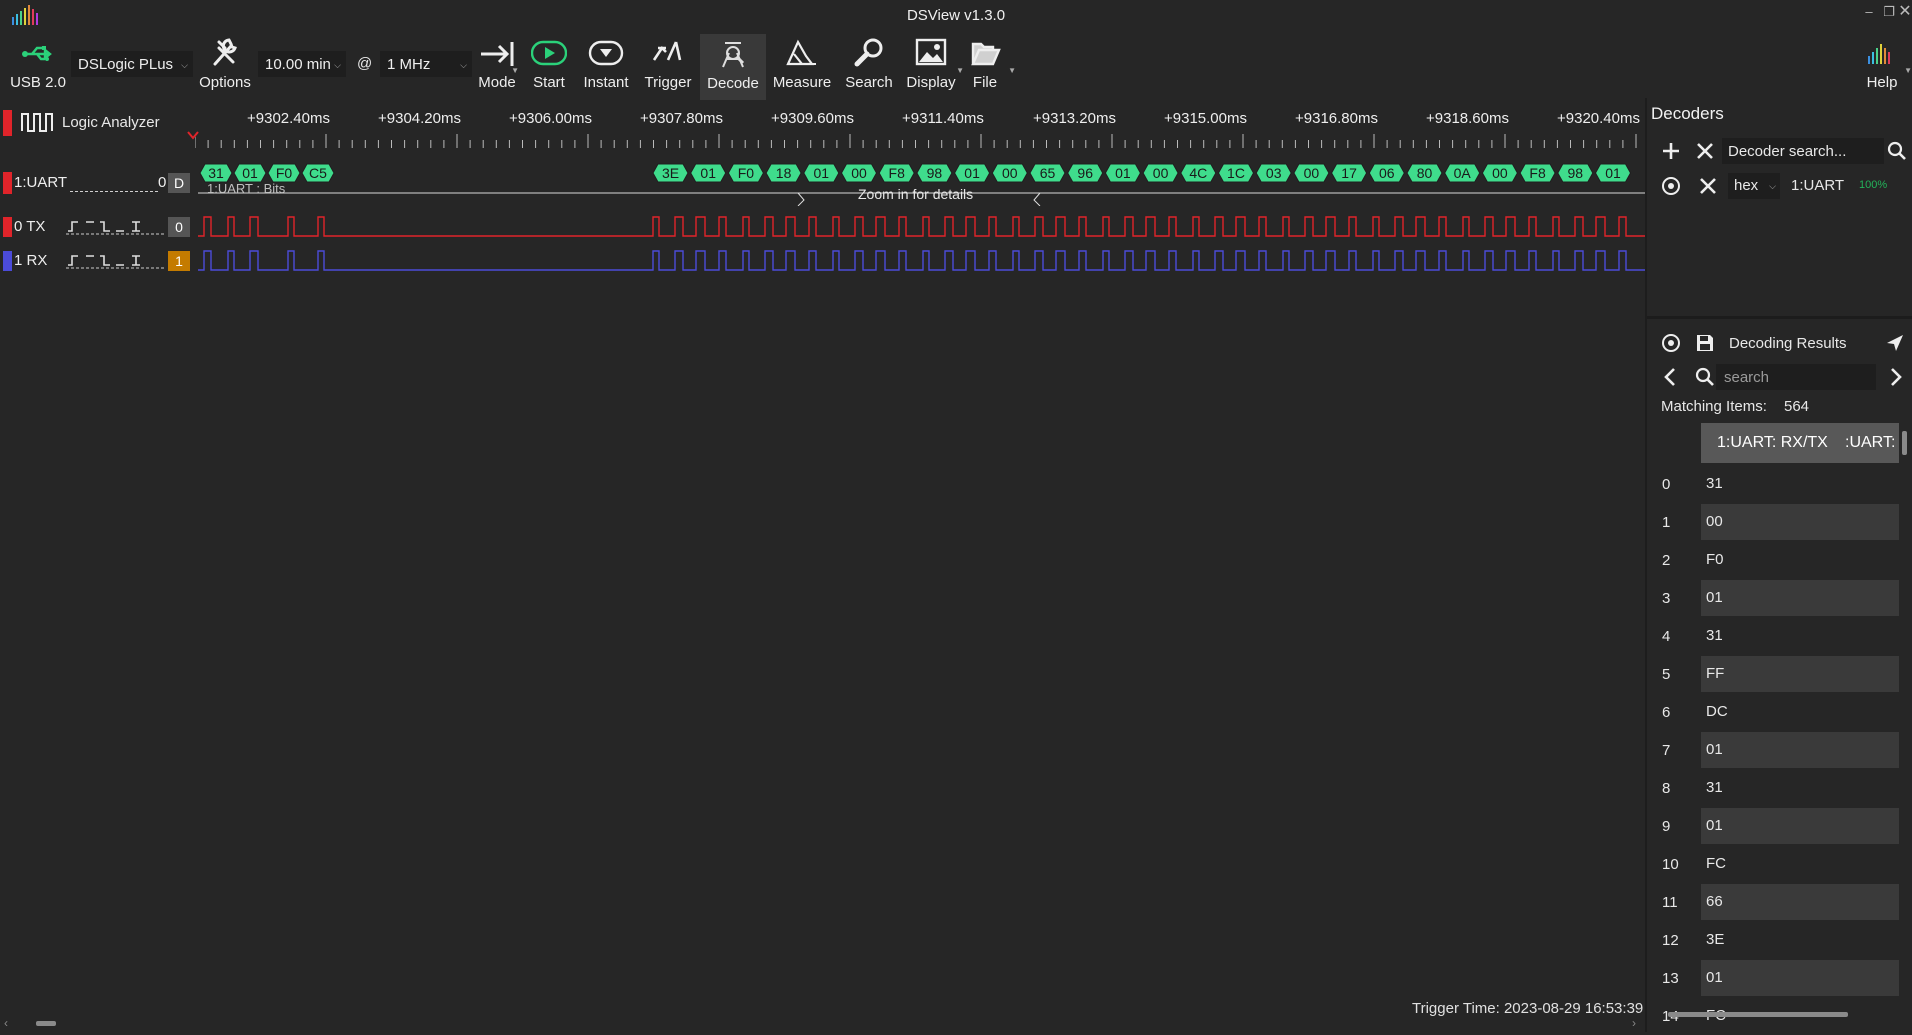 Image resolution: width=1912 pixels, height=1035 pixels. What do you see at coordinates (1687, 113) in the screenshot?
I see `decoders-title: Decoders` at bounding box center [1687, 113].